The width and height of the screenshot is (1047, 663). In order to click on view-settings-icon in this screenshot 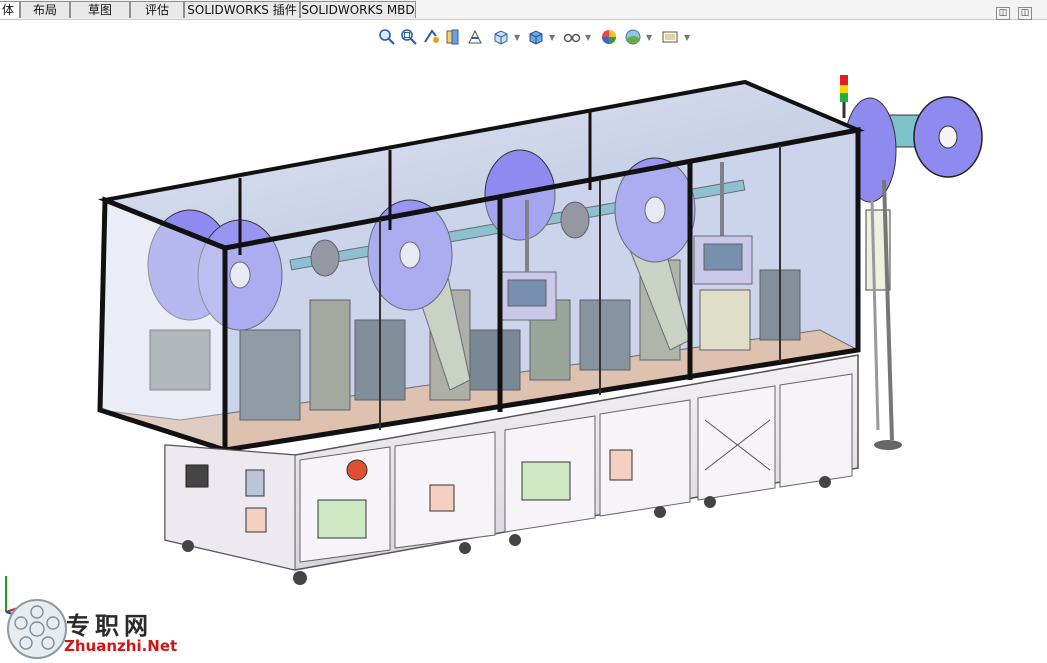, I will do `click(670, 37)`.